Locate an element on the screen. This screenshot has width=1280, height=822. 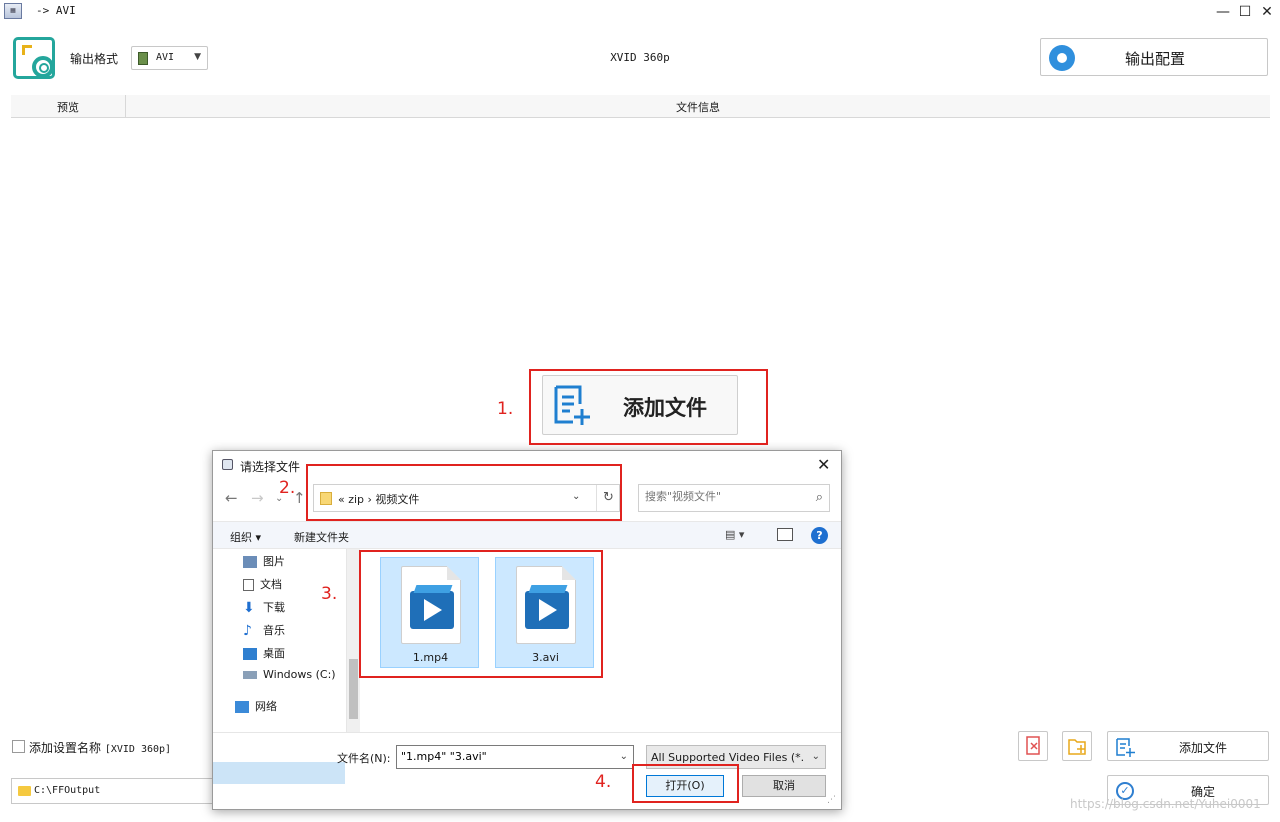
minimize-button: — is located at coordinates (1223, 12).